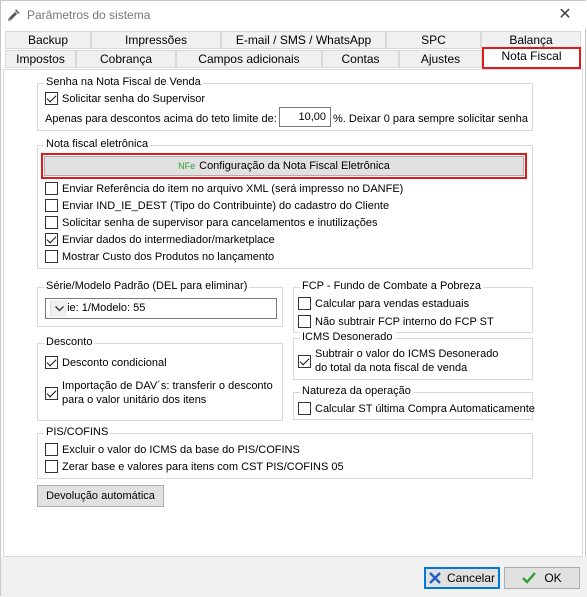  What do you see at coordinates (89, 15) in the screenshot?
I see `window-title: Parâmetros do sistema` at bounding box center [89, 15].